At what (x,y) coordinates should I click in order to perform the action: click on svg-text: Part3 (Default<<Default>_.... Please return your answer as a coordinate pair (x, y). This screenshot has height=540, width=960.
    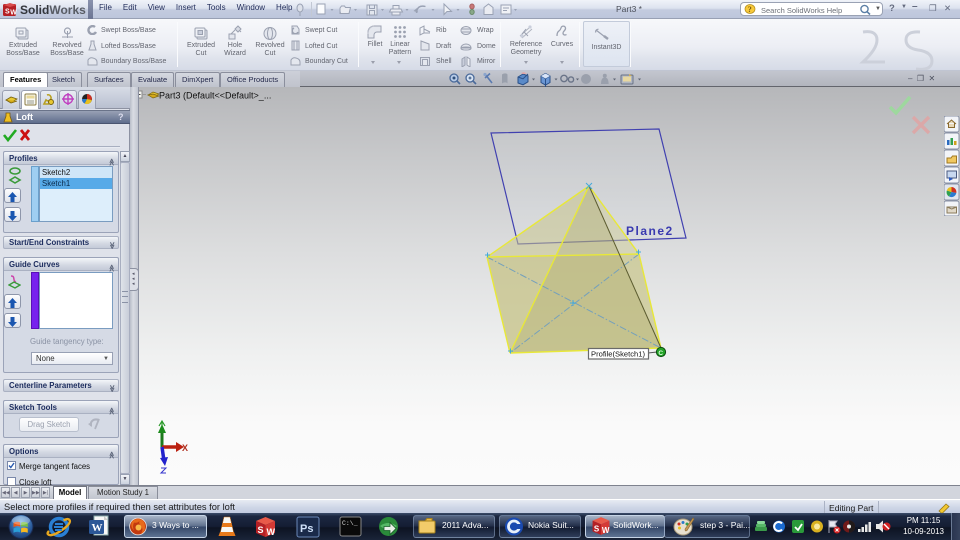
    Looking at the image, I should click on (215, 96).